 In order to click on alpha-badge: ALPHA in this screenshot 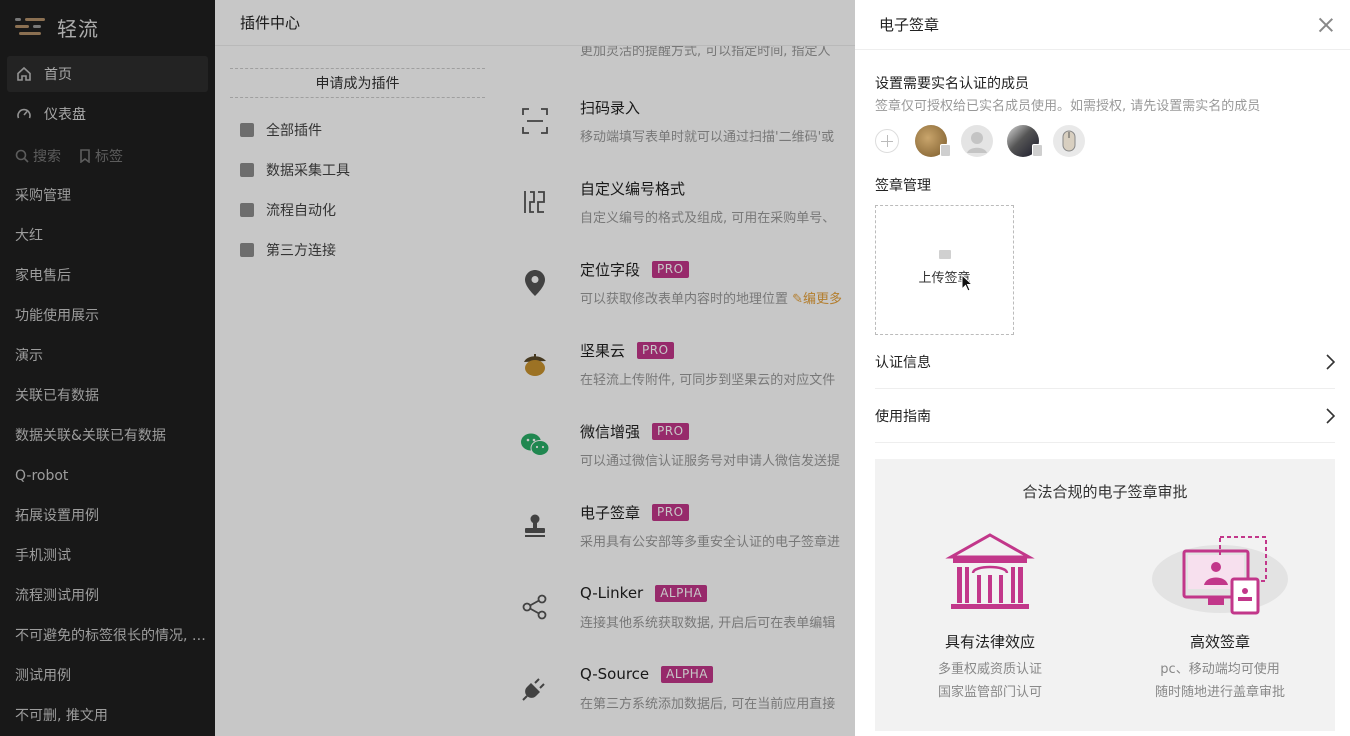, I will do `click(687, 674)`.